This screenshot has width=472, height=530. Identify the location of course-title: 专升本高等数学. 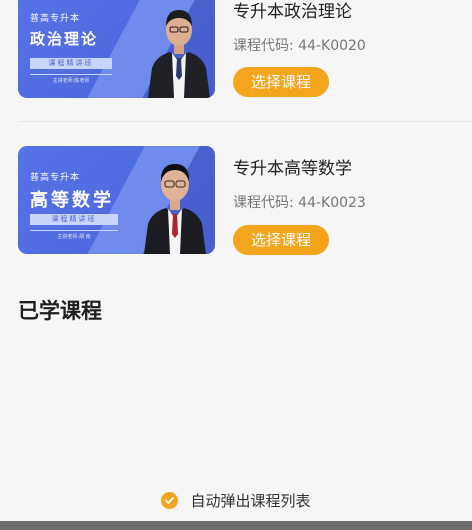
(292, 169).